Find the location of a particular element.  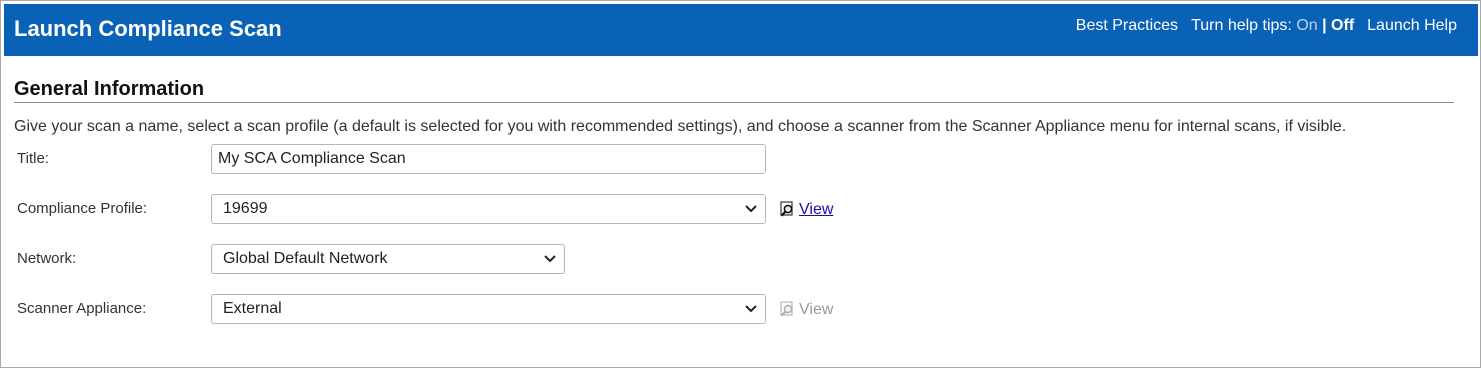

help-tips-off-toggle: Off is located at coordinates (1342, 25).